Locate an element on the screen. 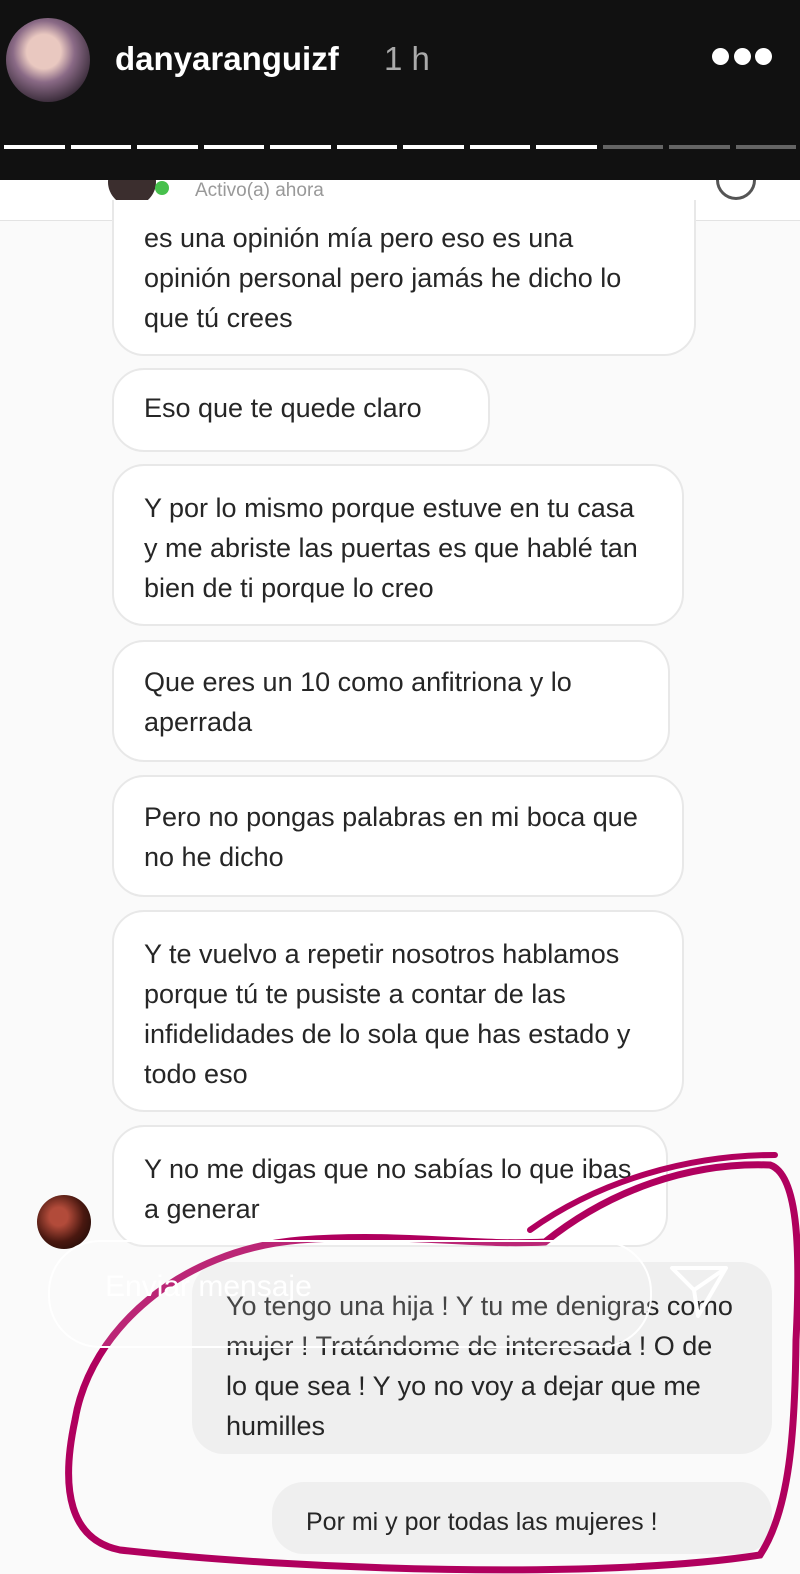  send-icon is located at coordinates (699, 1291).